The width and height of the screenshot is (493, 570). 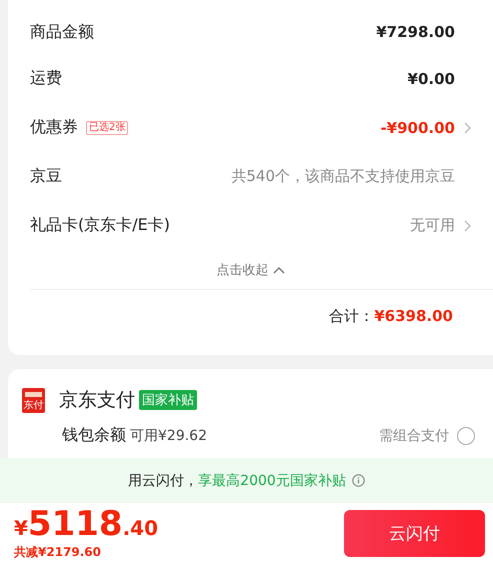 I want to click on saving-amount: 共减¥2179.60, so click(x=58, y=552).